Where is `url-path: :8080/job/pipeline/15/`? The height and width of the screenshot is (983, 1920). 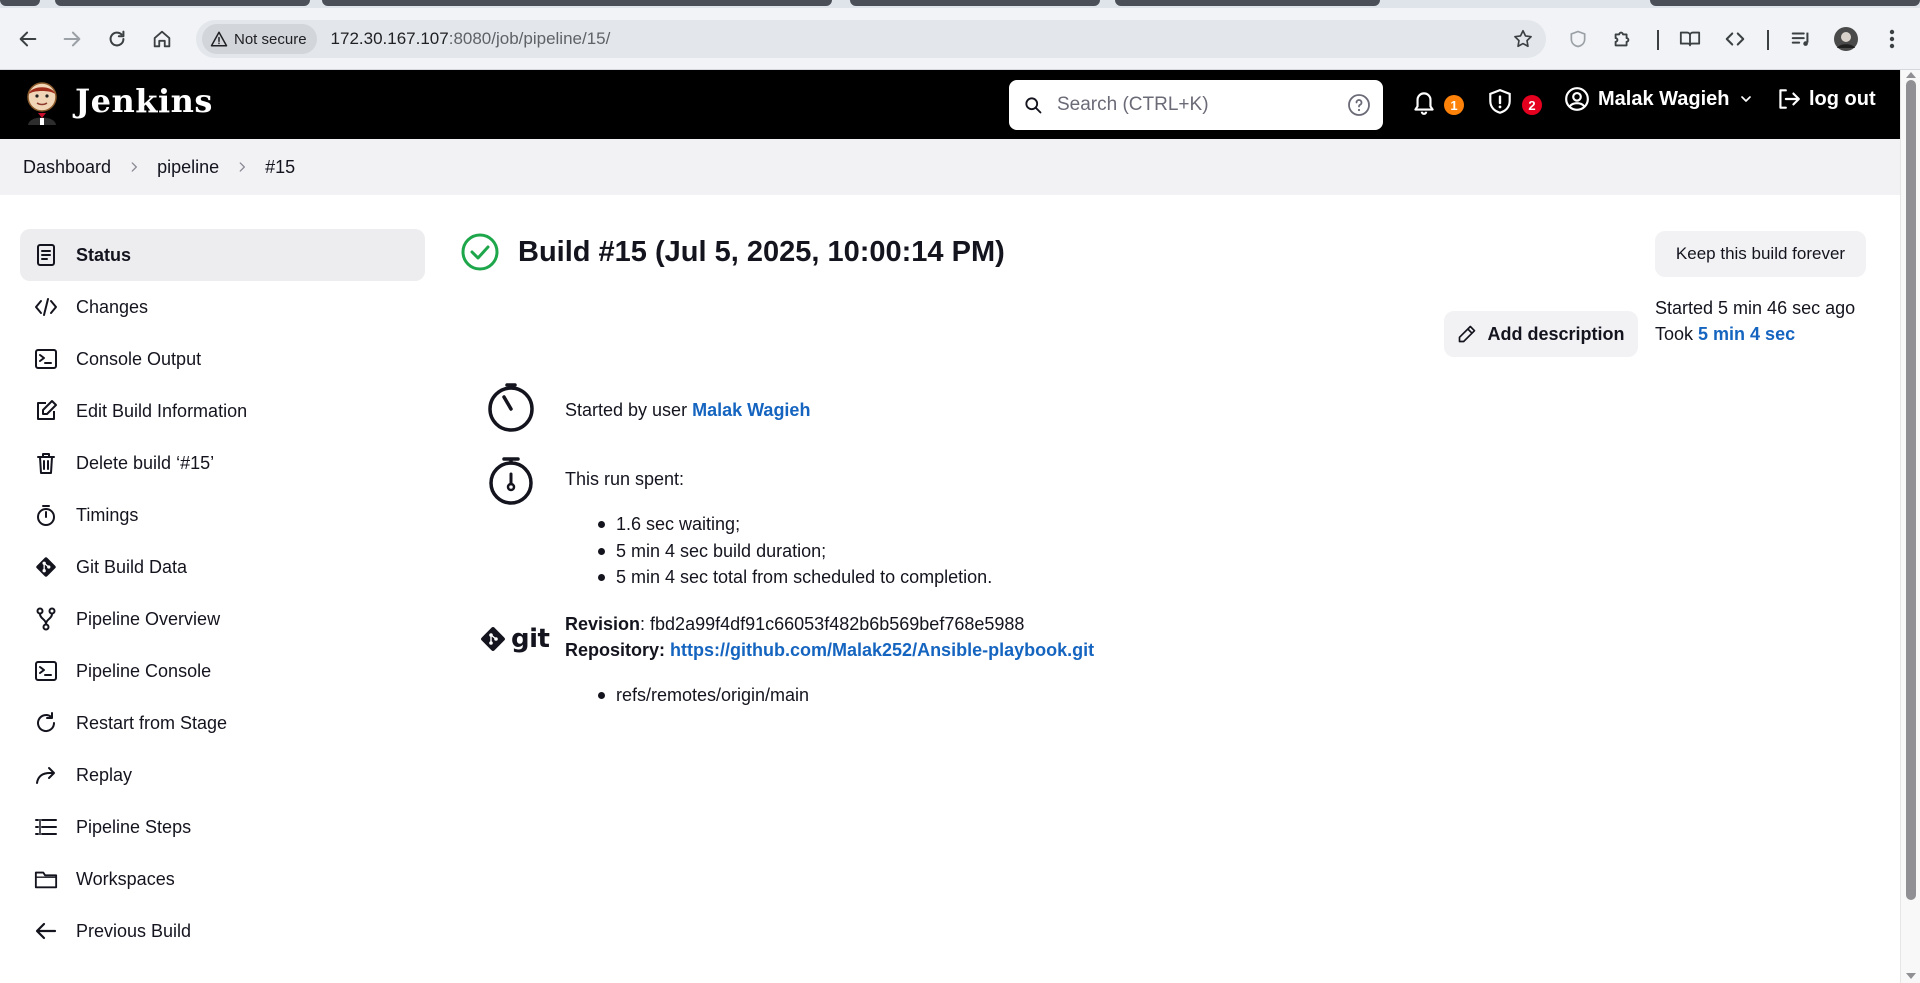
url-path: :8080/job/pipeline/15/ is located at coordinates (529, 38).